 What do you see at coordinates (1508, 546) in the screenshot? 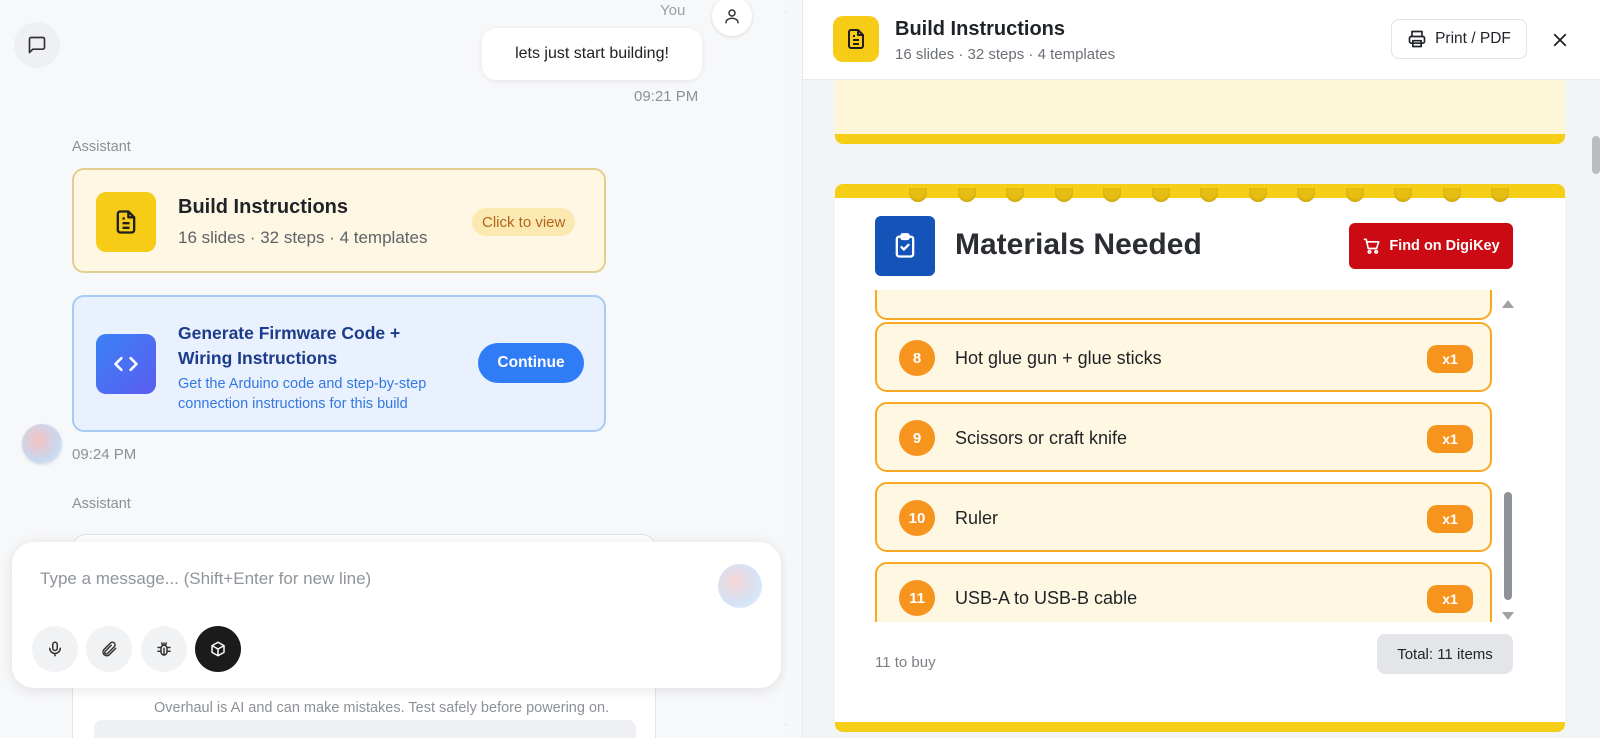
I see `materials-scroll-thumb` at bounding box center [1508, 546].